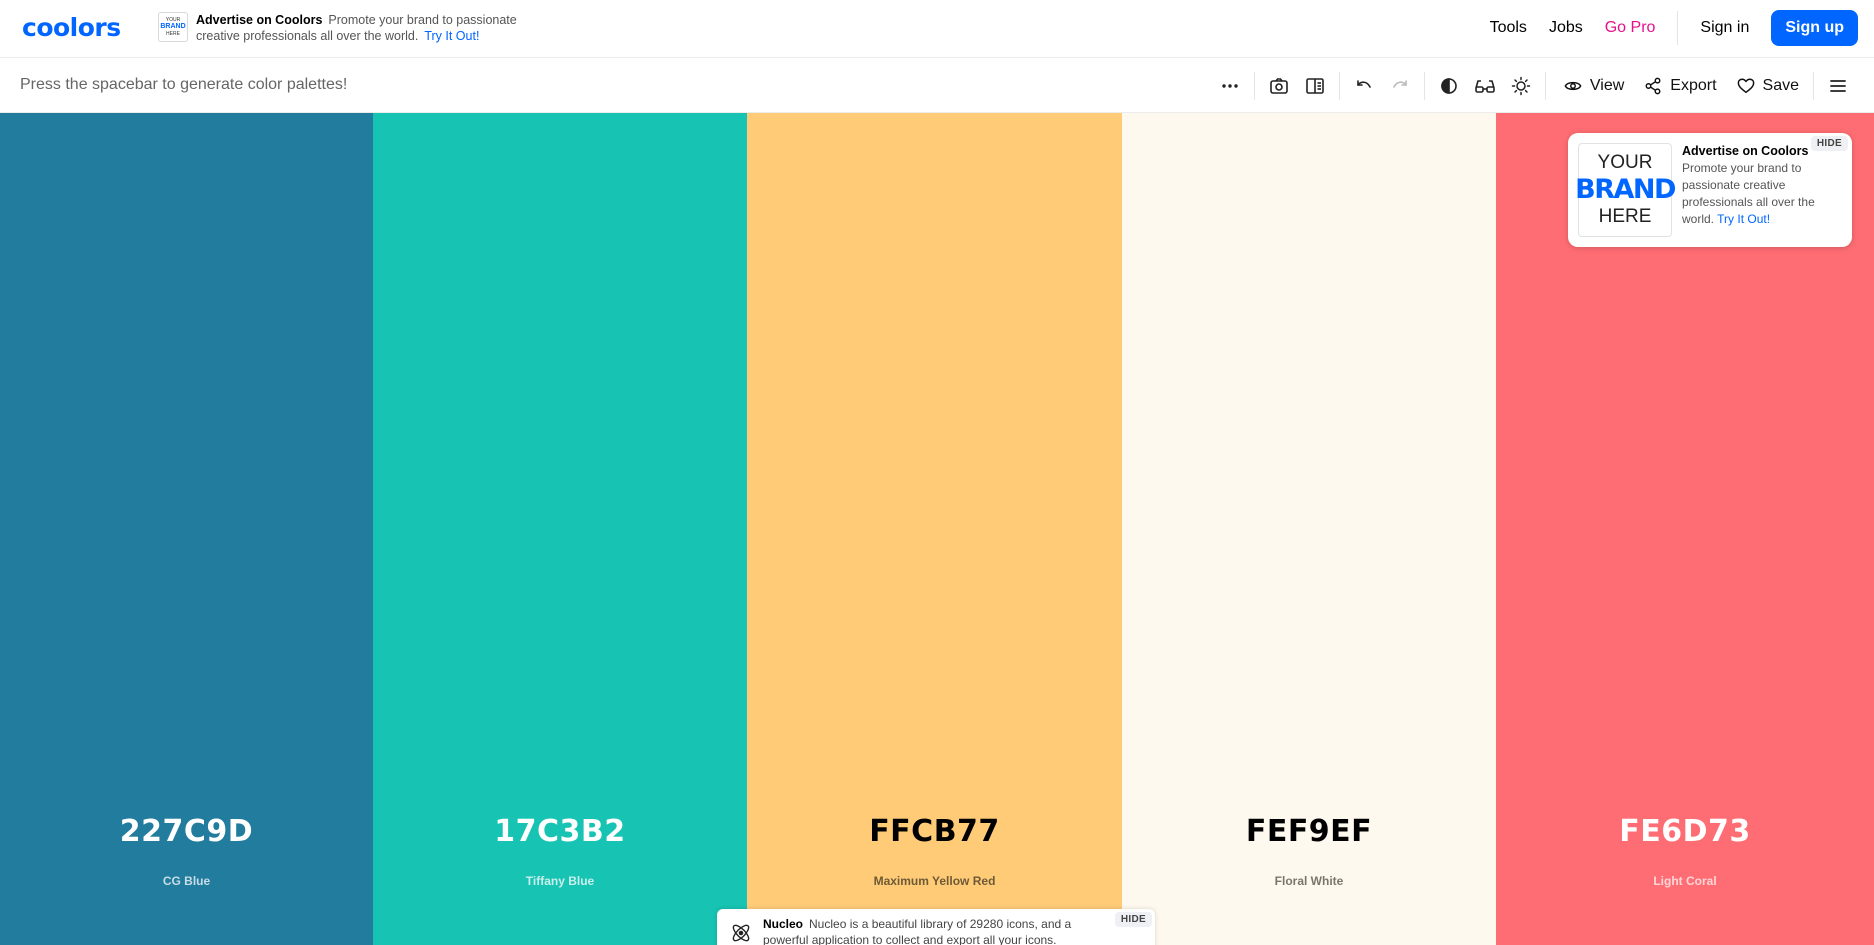  I want to click on hide-bottom-ad-button: HIDE, so click(1133, 919).